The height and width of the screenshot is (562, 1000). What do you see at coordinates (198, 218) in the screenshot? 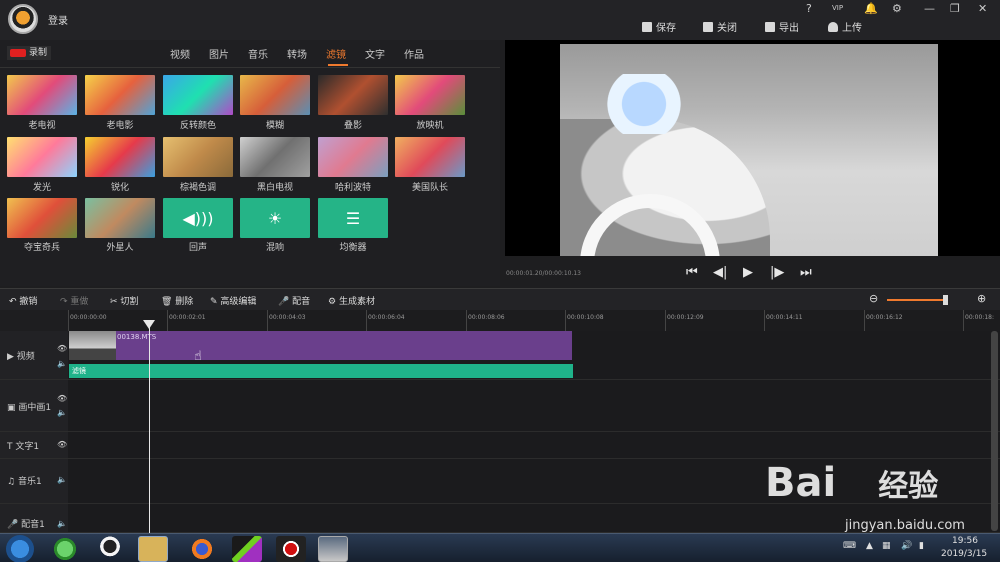
I see `filter-thumb-echo: ◀)))` at bounding box center [198, 218].